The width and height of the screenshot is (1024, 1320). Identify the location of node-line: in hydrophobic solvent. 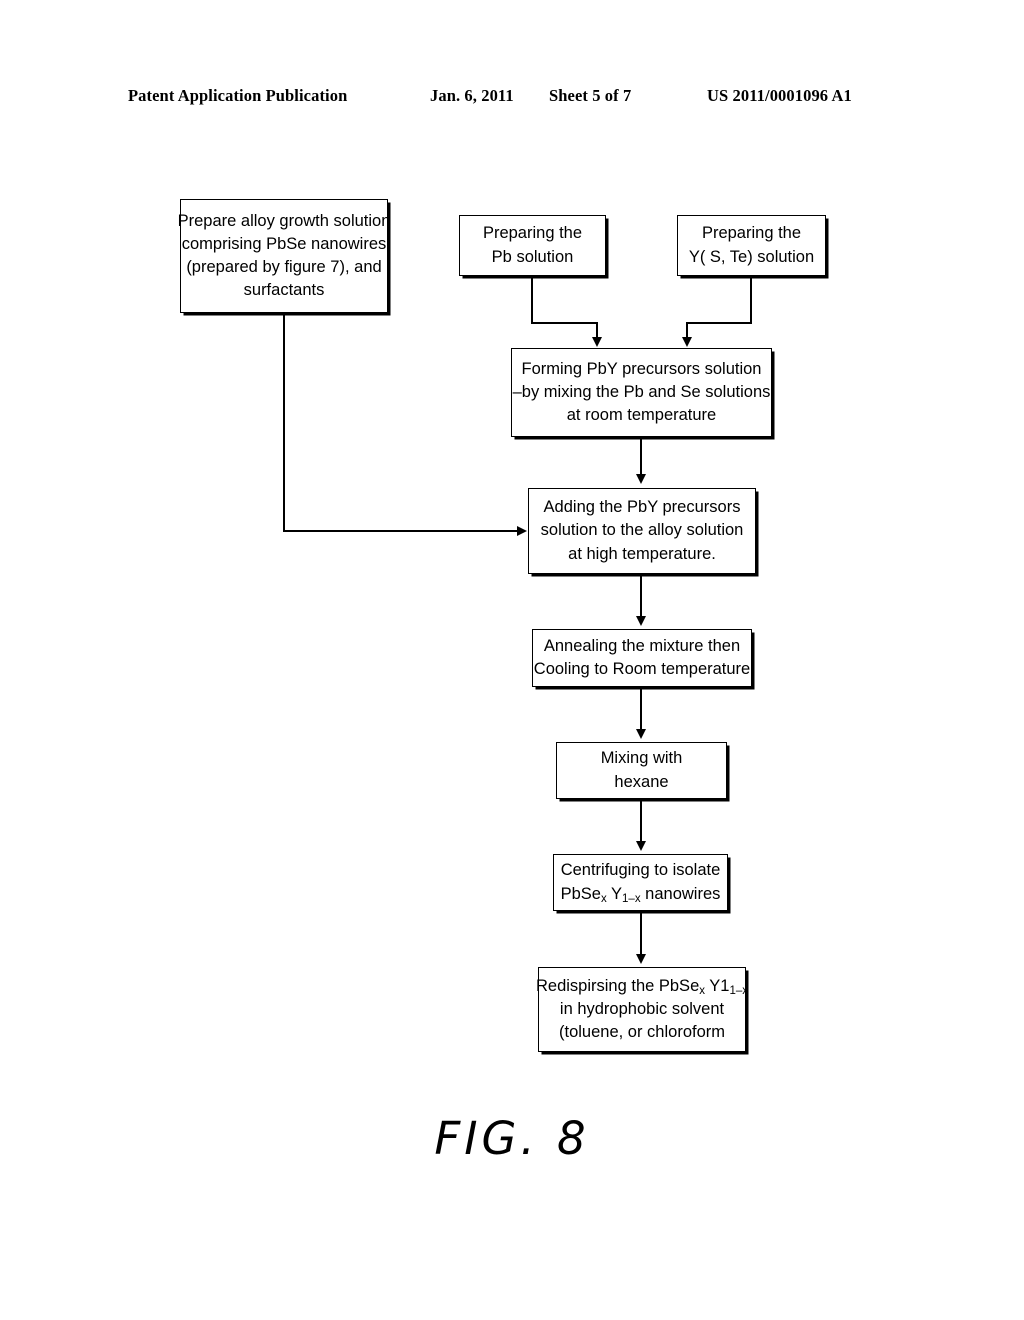
(642, 1008).